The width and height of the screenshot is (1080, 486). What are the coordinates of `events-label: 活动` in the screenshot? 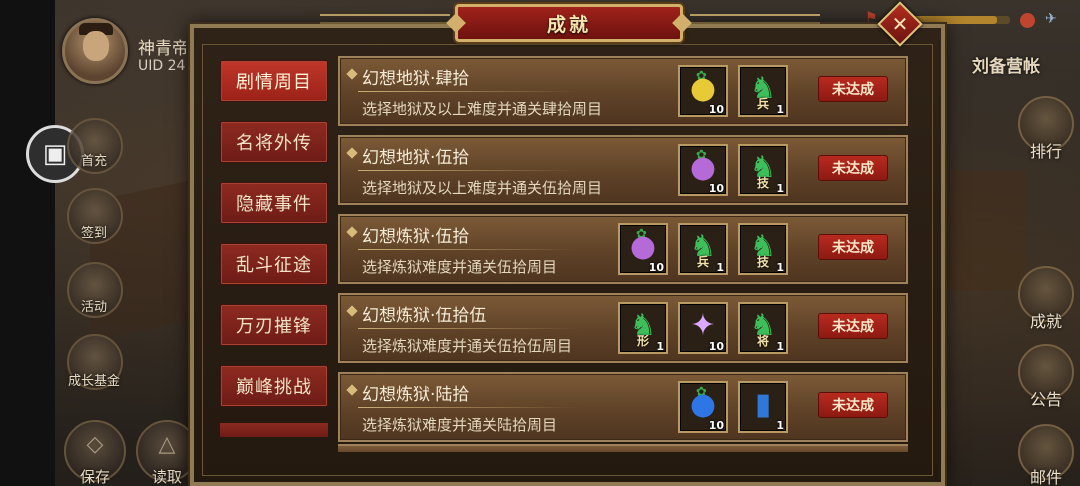 It's located at (93, 307).